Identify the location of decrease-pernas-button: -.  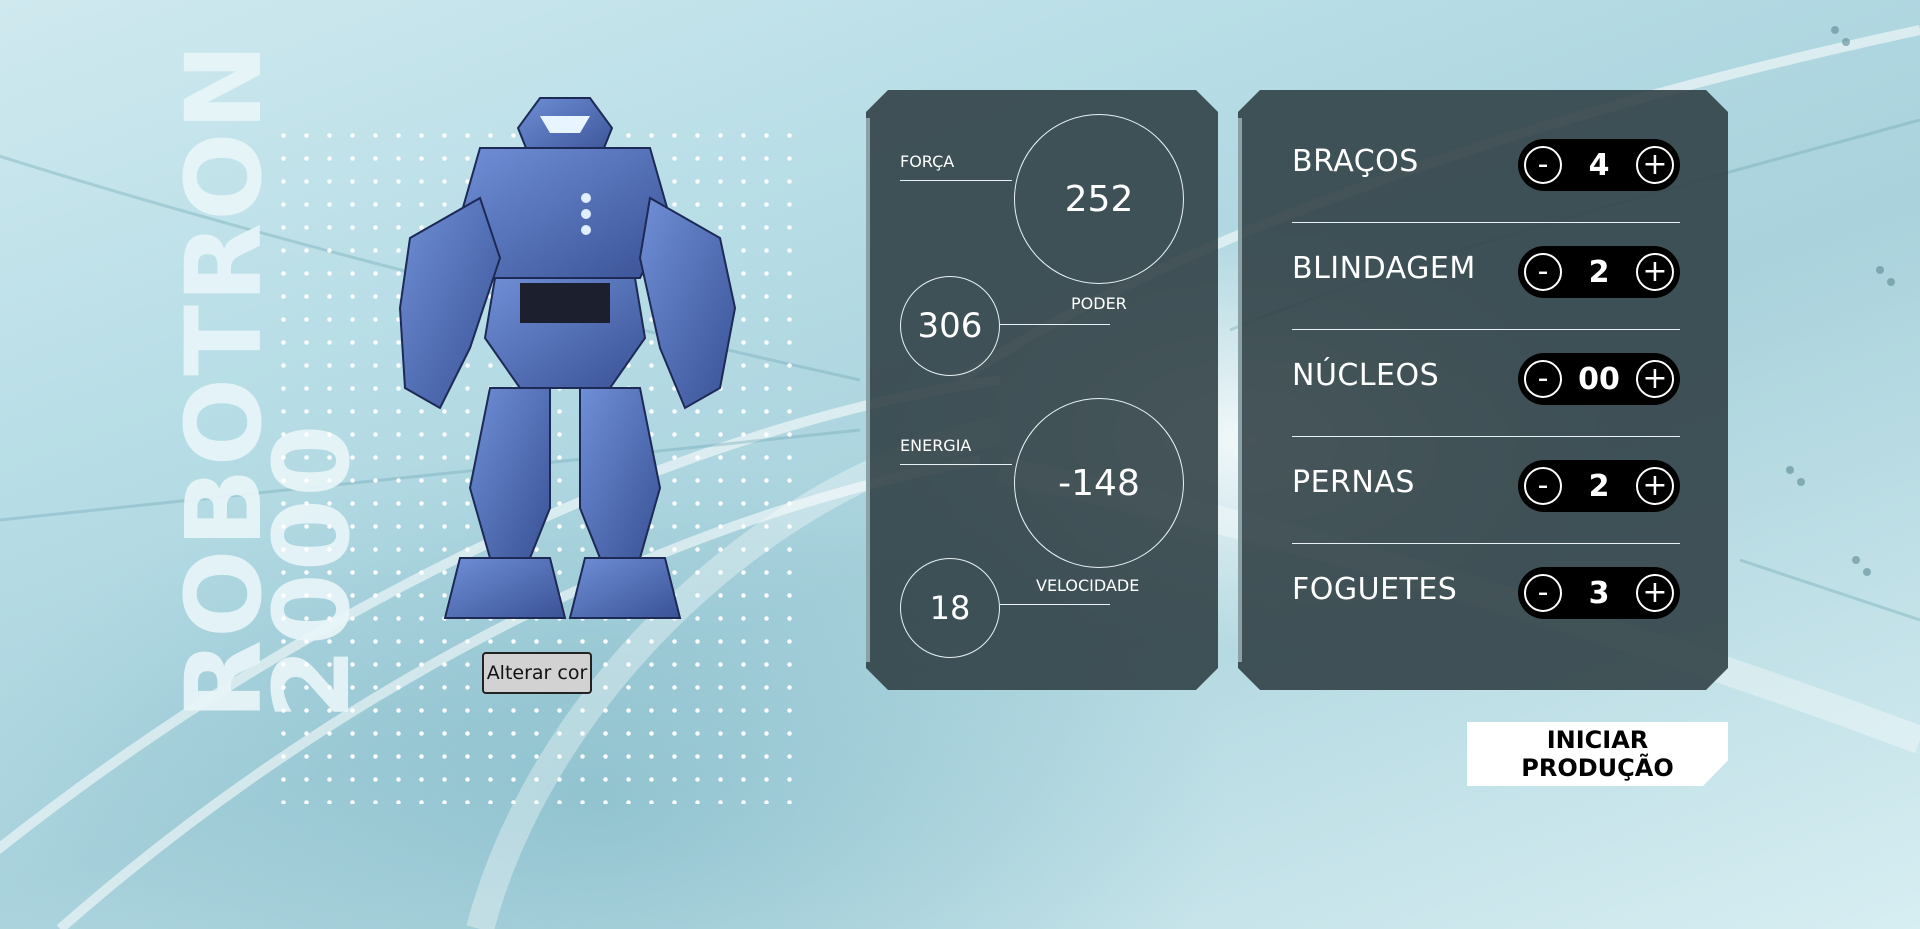
(1543, 486).